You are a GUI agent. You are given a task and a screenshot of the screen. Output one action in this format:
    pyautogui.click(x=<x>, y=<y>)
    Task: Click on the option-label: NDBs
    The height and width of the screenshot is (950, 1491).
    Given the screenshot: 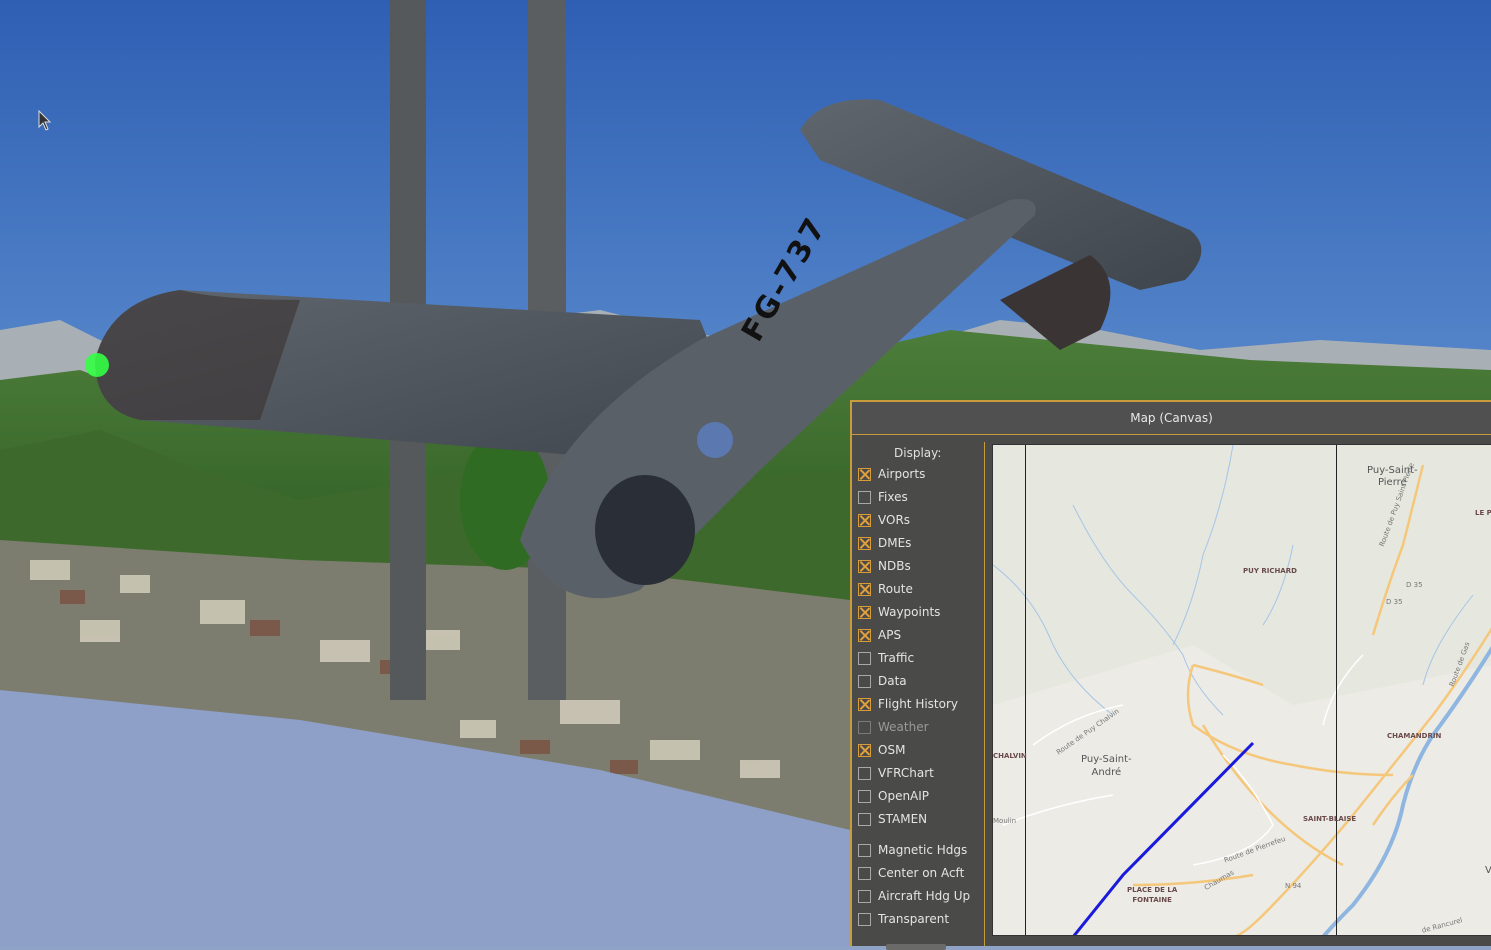 What is the action you would take?
    pyautogui.click(x=894, y=566)
    